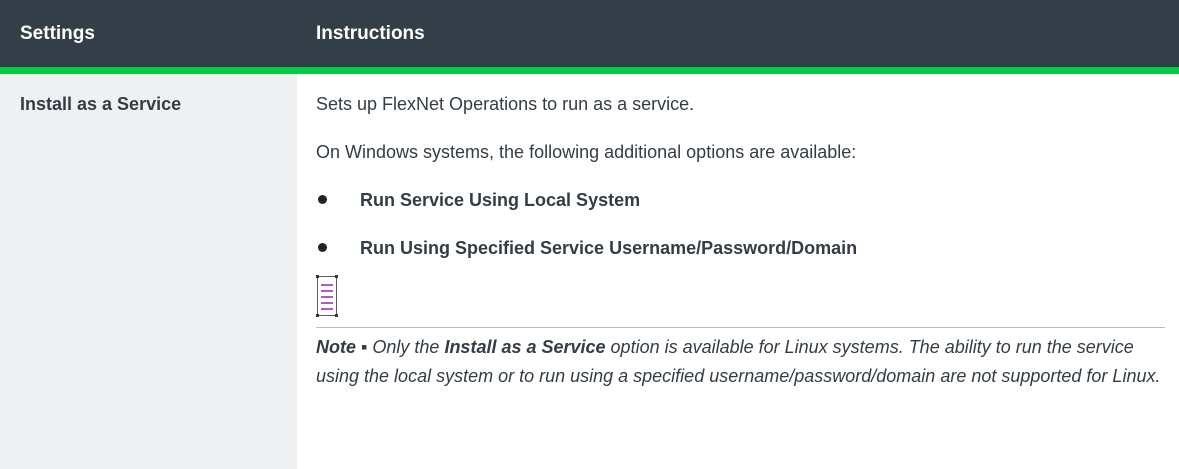 The image size is (1179, 469). Describe the element at coordinates (525, 347) in the screenshot. I see `note-emphasis: Install as a Service` at that location.